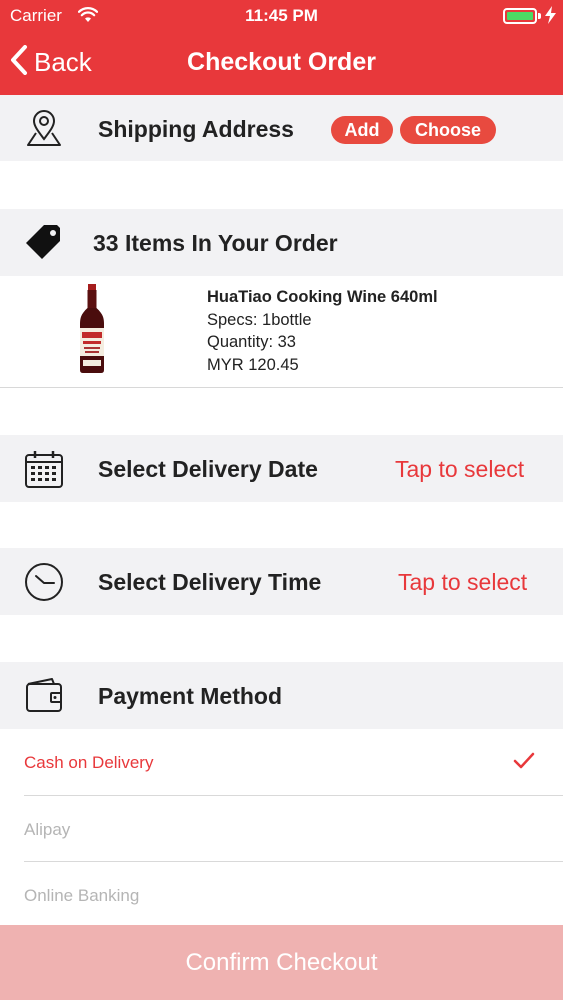 This screenshot has height=1000, width=563. What do you see at coordinates (448, 130) in the screenshot?
I see `choose-address-button: Choose` at bounding box center [448, 130].